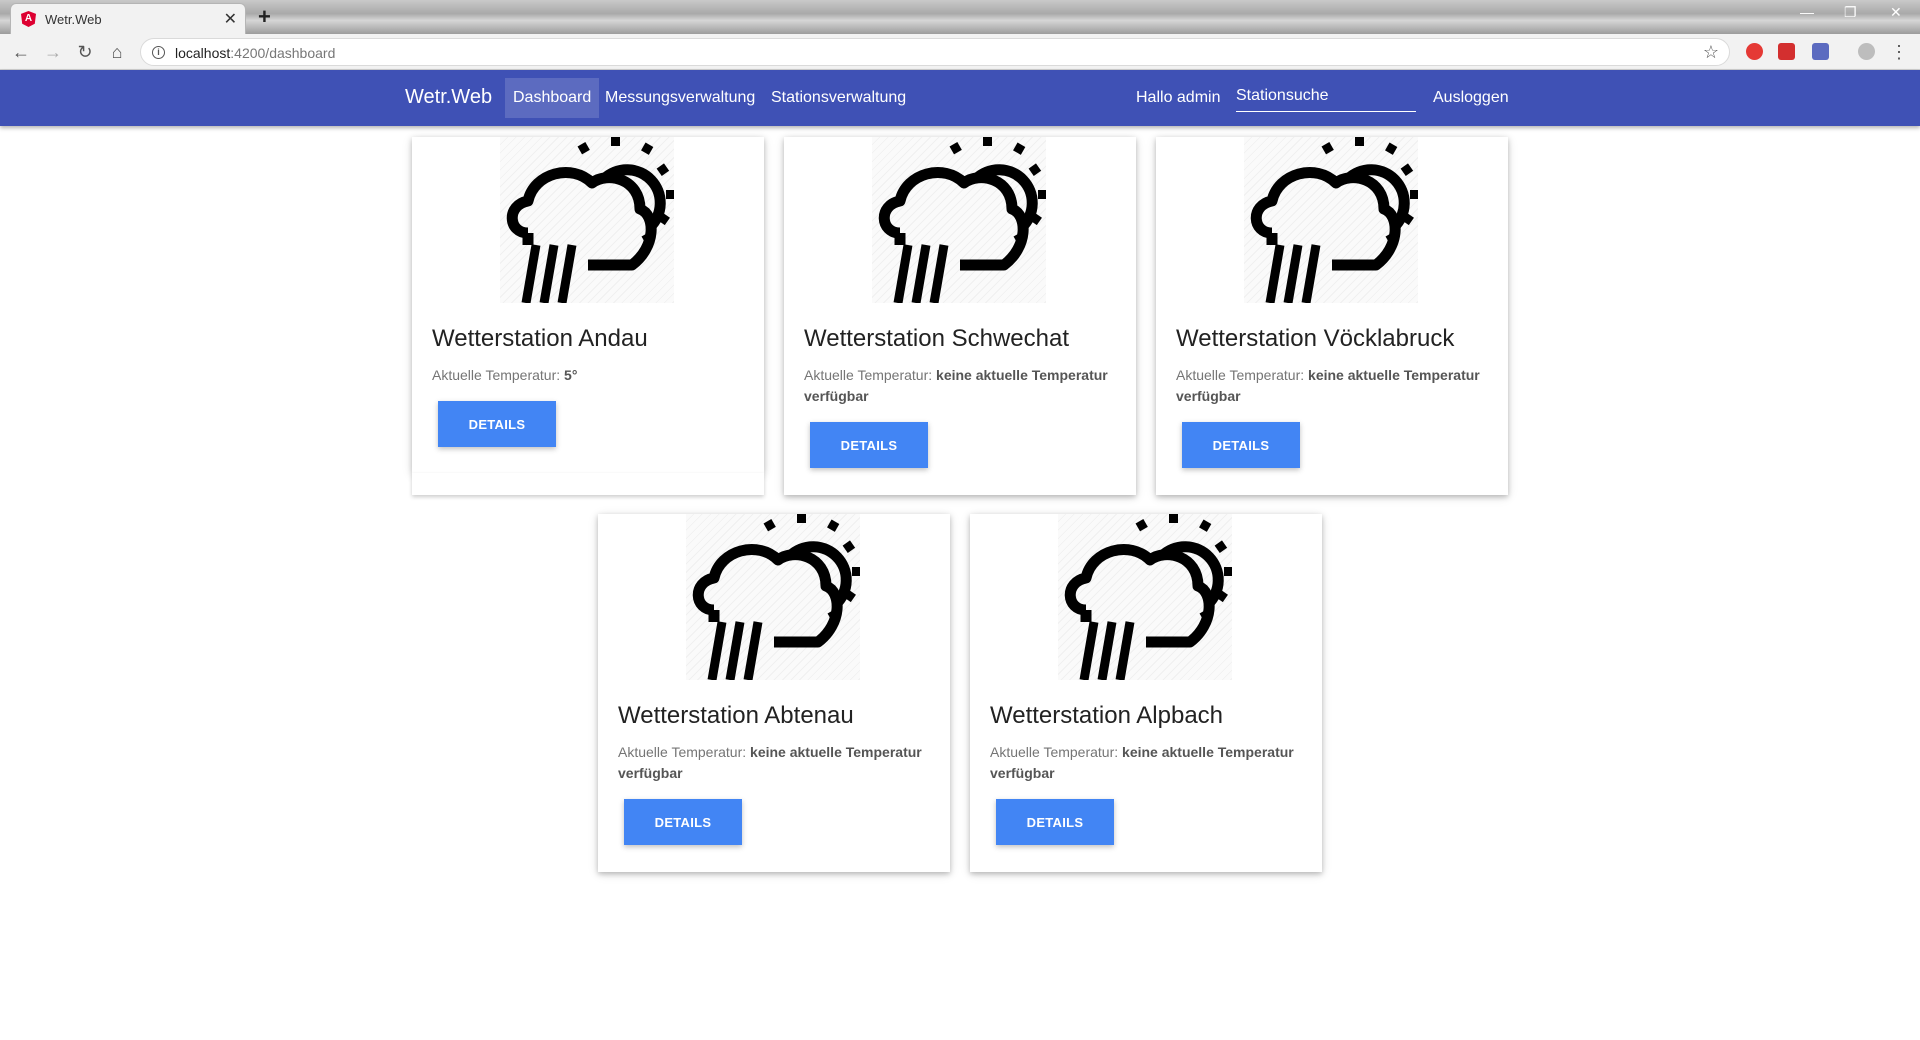  I want to click on home-icon: ⌂, so click(117, 52).